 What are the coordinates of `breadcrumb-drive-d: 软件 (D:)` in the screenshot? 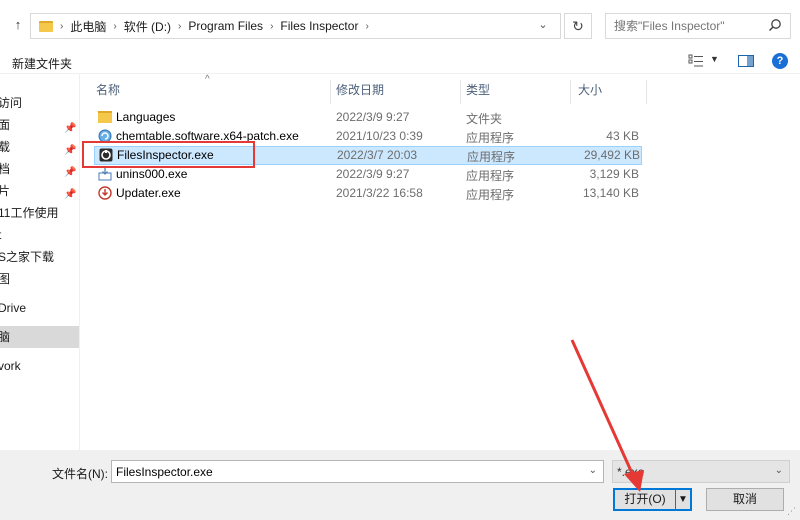 It's located at (147, 26).